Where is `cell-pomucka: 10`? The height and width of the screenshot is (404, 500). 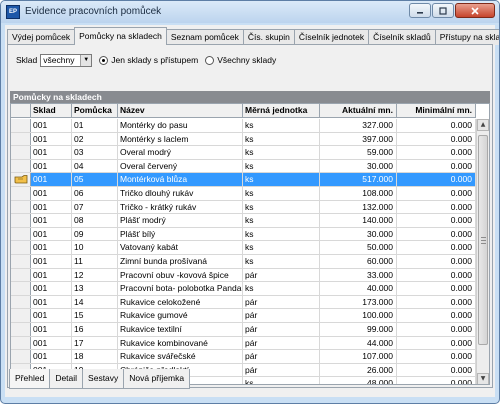 cell-pomucka: 10 is located at coordinates (95, 247).